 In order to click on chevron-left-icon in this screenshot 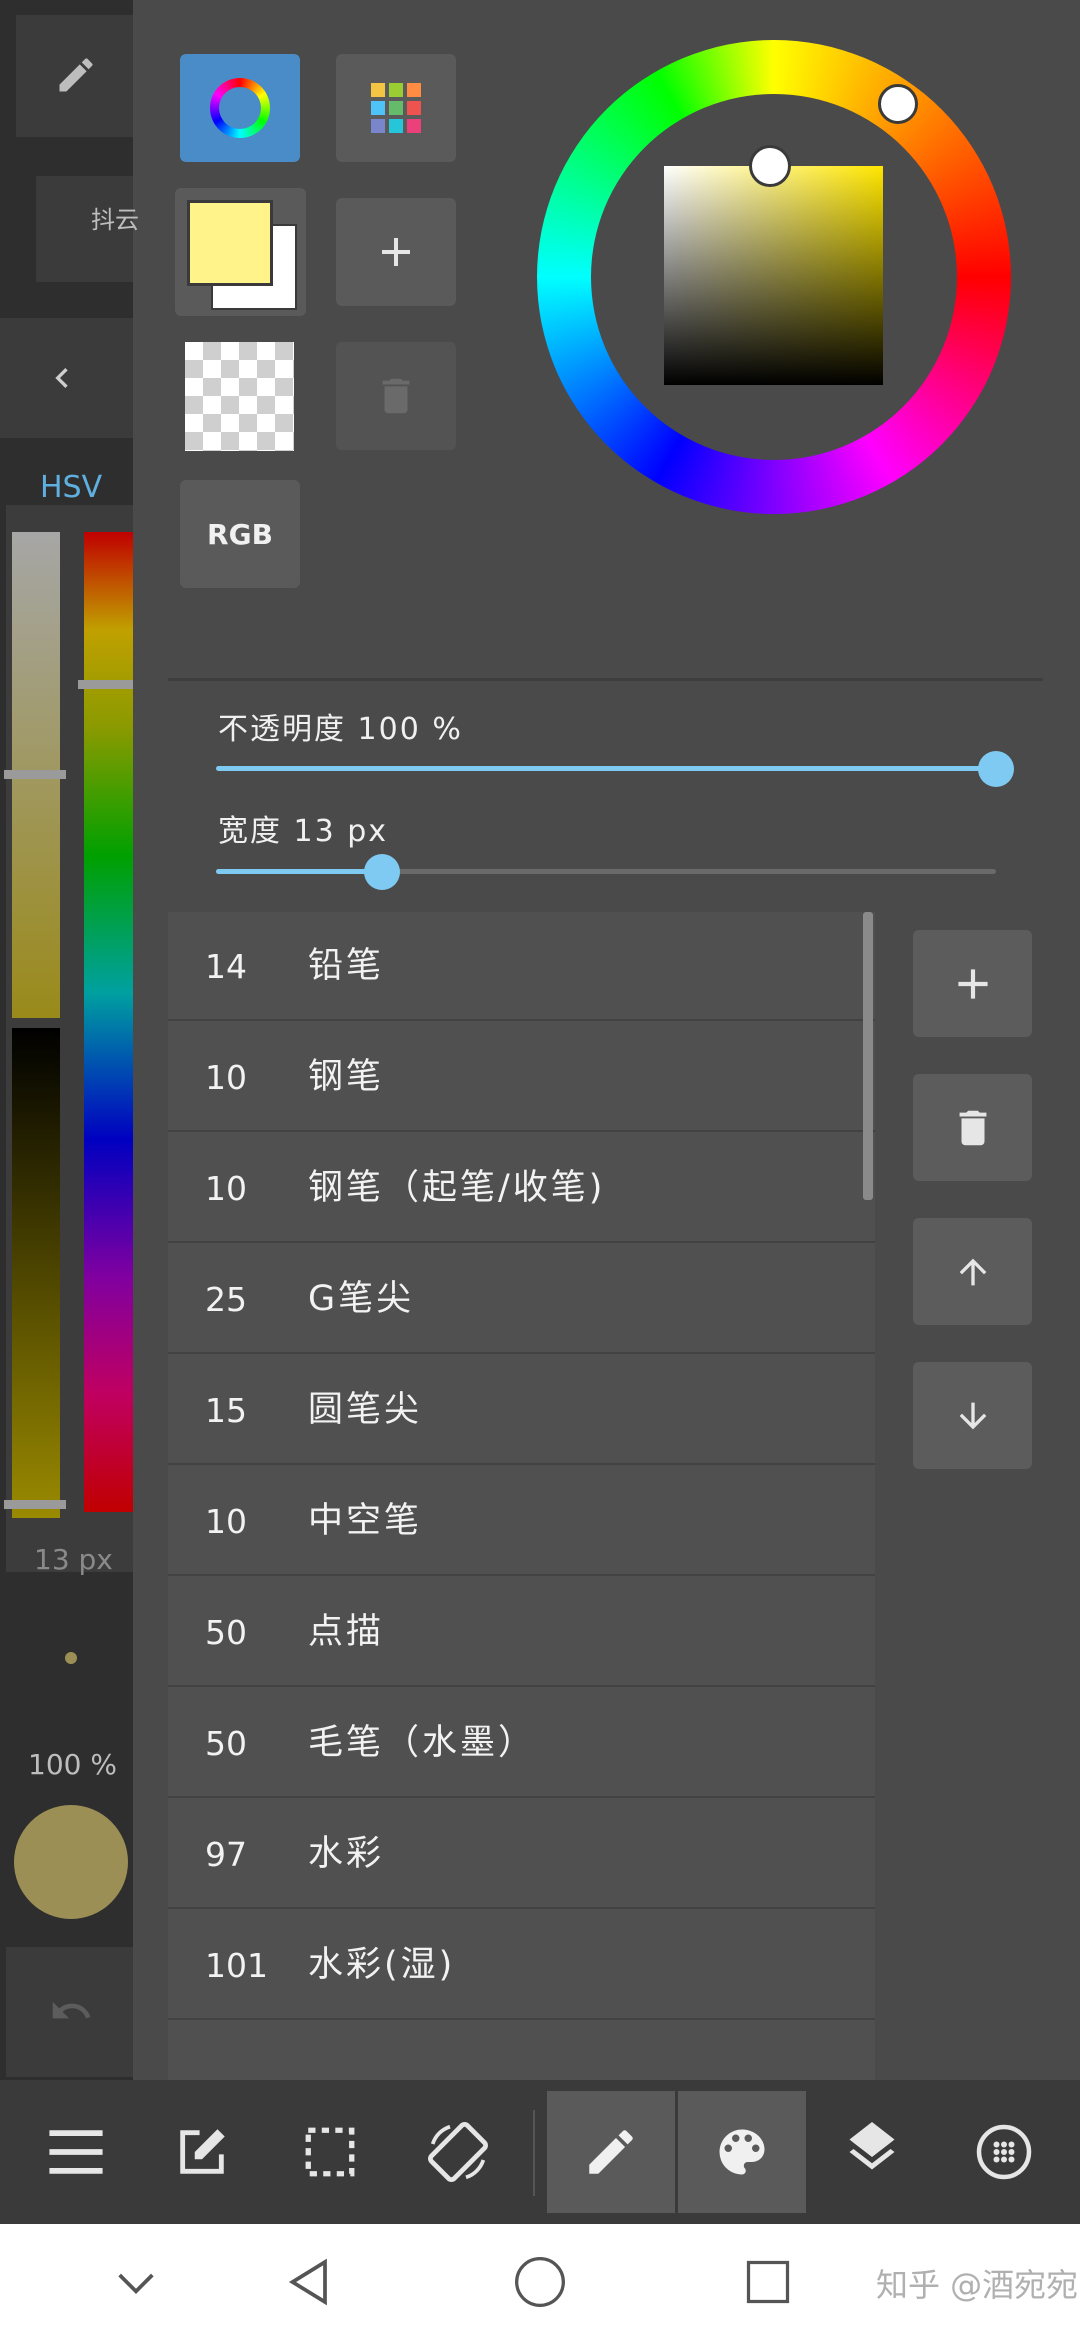, I will do `click(61, 378)`.